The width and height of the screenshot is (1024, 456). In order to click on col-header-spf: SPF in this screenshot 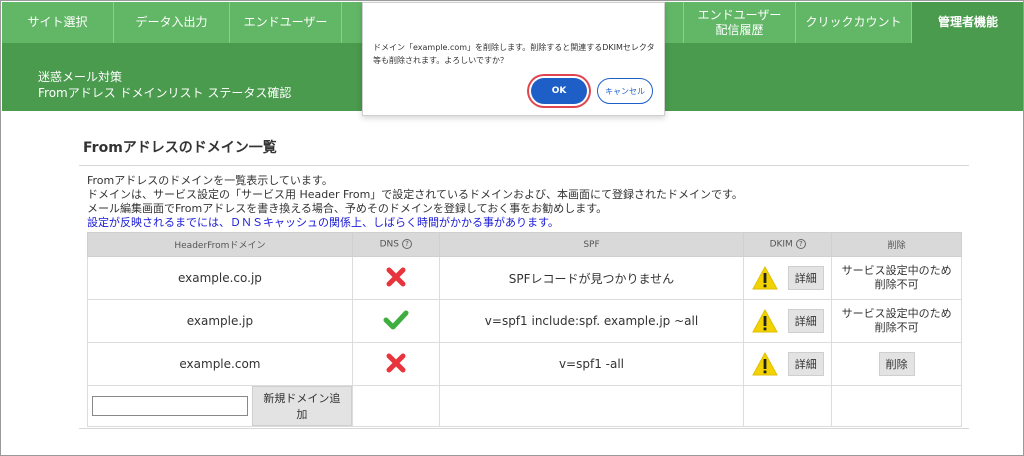, I will do `click(591, 244)`.